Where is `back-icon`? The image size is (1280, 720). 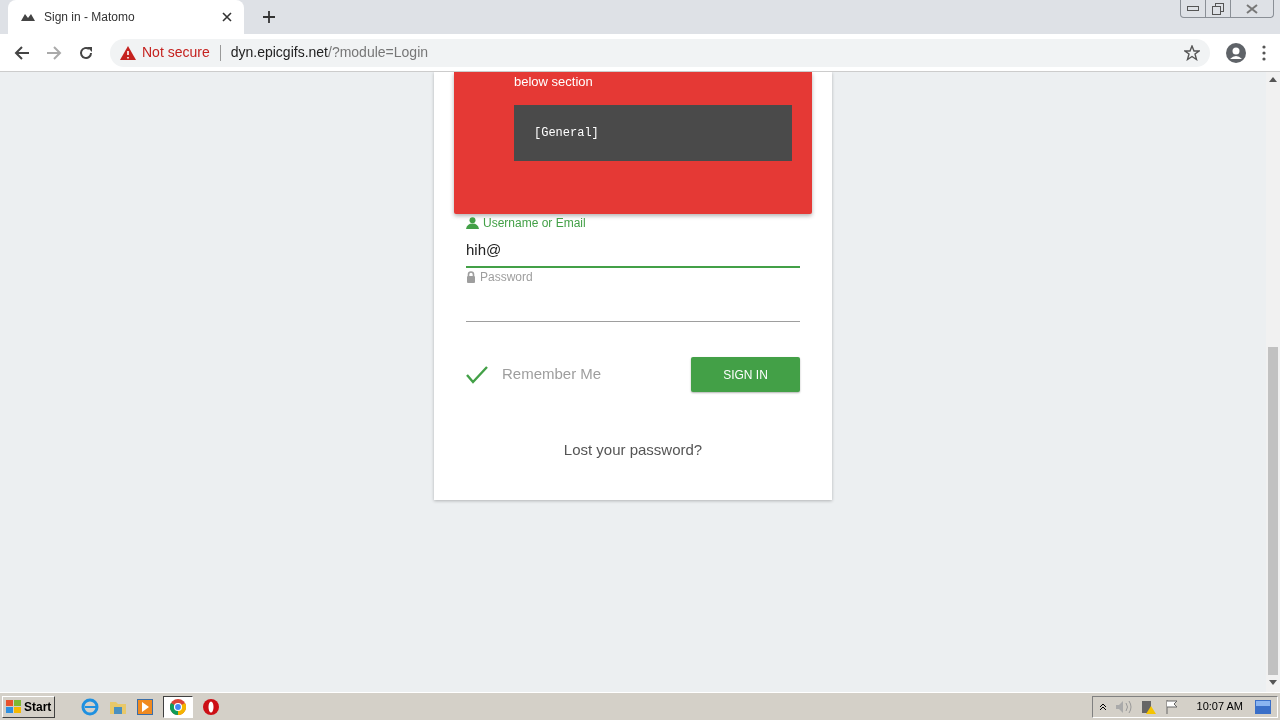 back-icon is located at coordinates (22, 52).